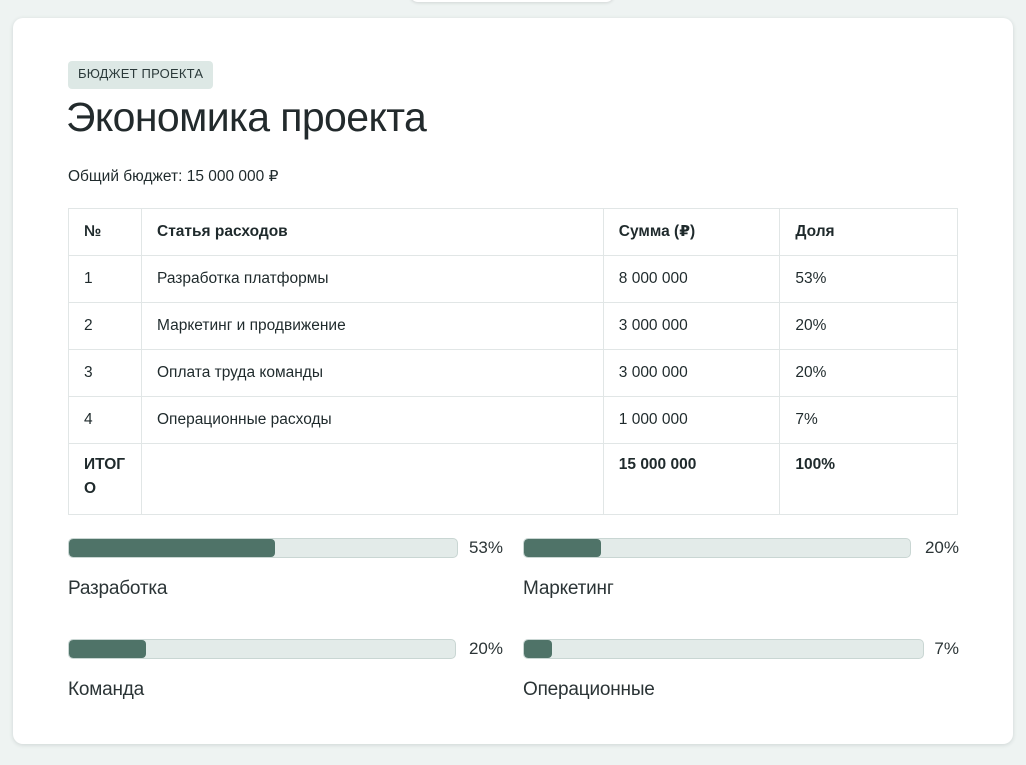 The image size is (1026, 765). What do you see at coordinates (372, 373) in the screenshot?
I see `row-item: Оплата труда команды` at bounding box center [372, 373].